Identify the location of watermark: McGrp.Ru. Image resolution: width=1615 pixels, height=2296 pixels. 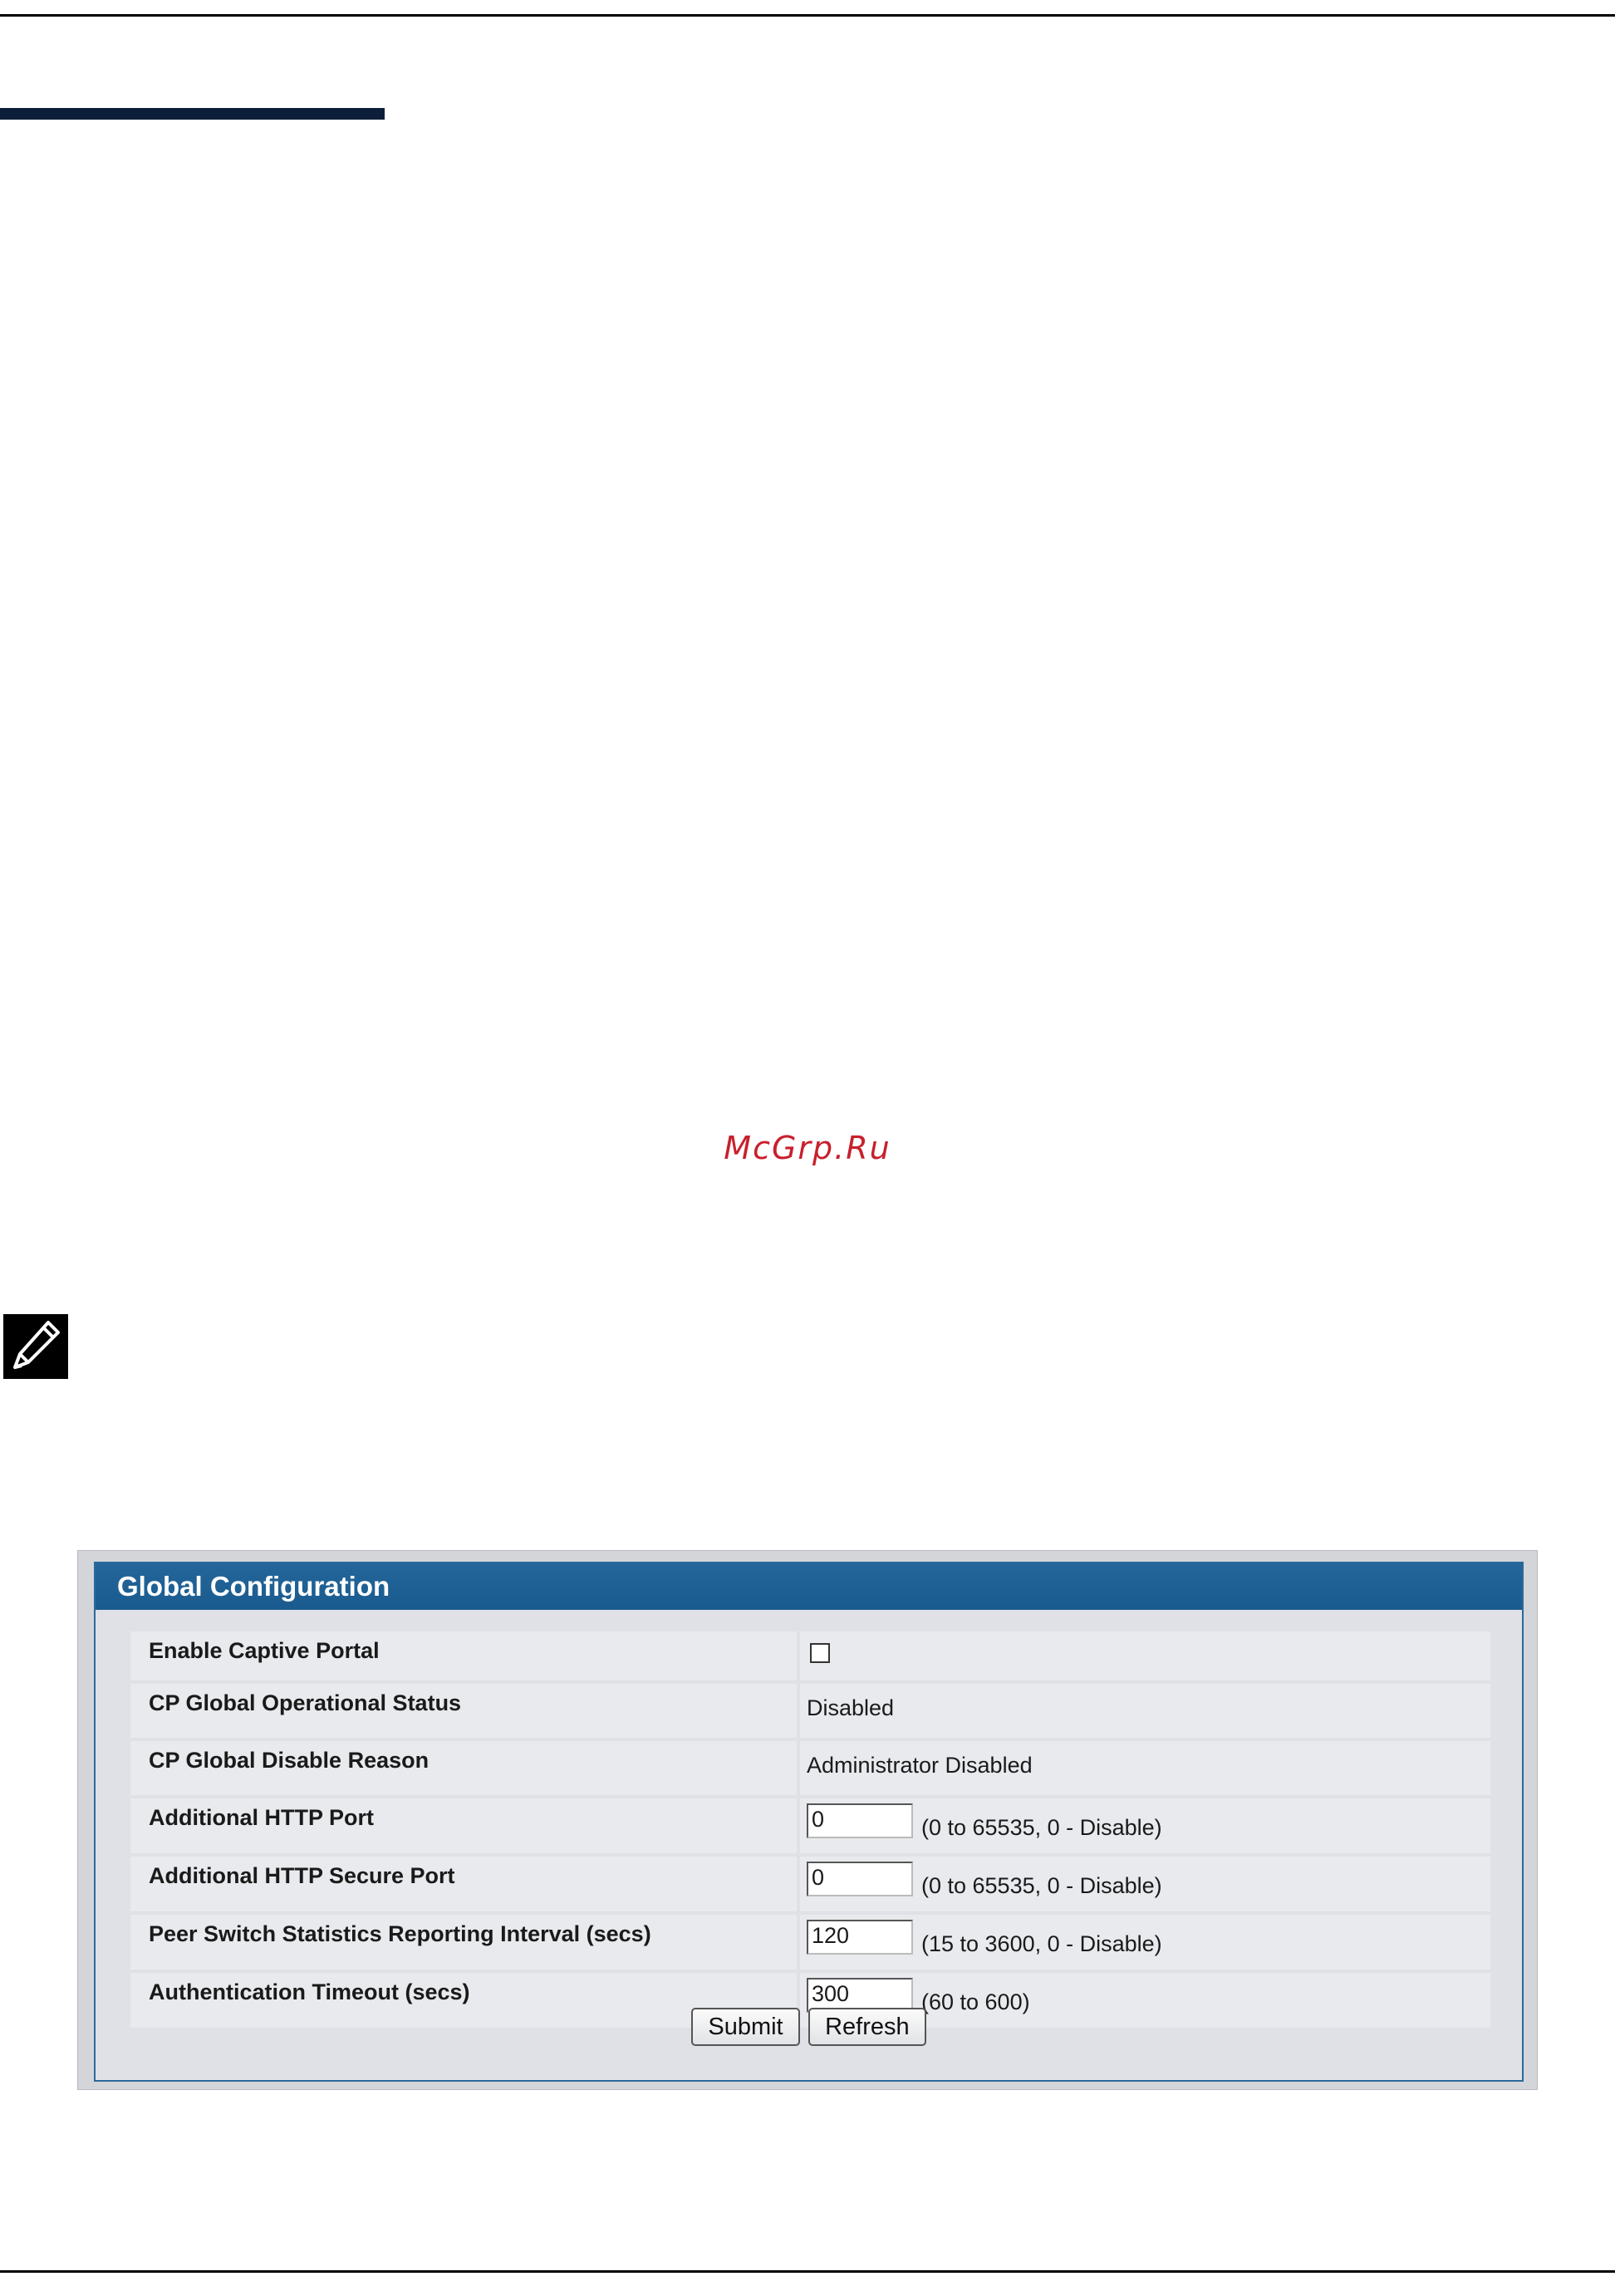
(807, 1148).